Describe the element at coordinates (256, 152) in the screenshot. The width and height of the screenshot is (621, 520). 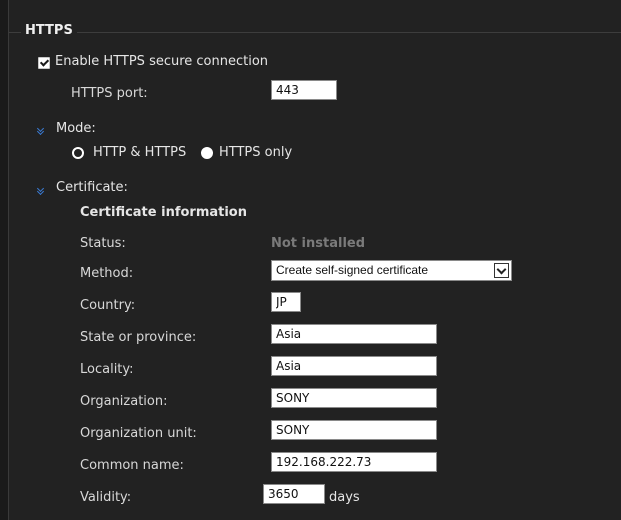
I see `option-https-only-label: HTTPS only` at that location.